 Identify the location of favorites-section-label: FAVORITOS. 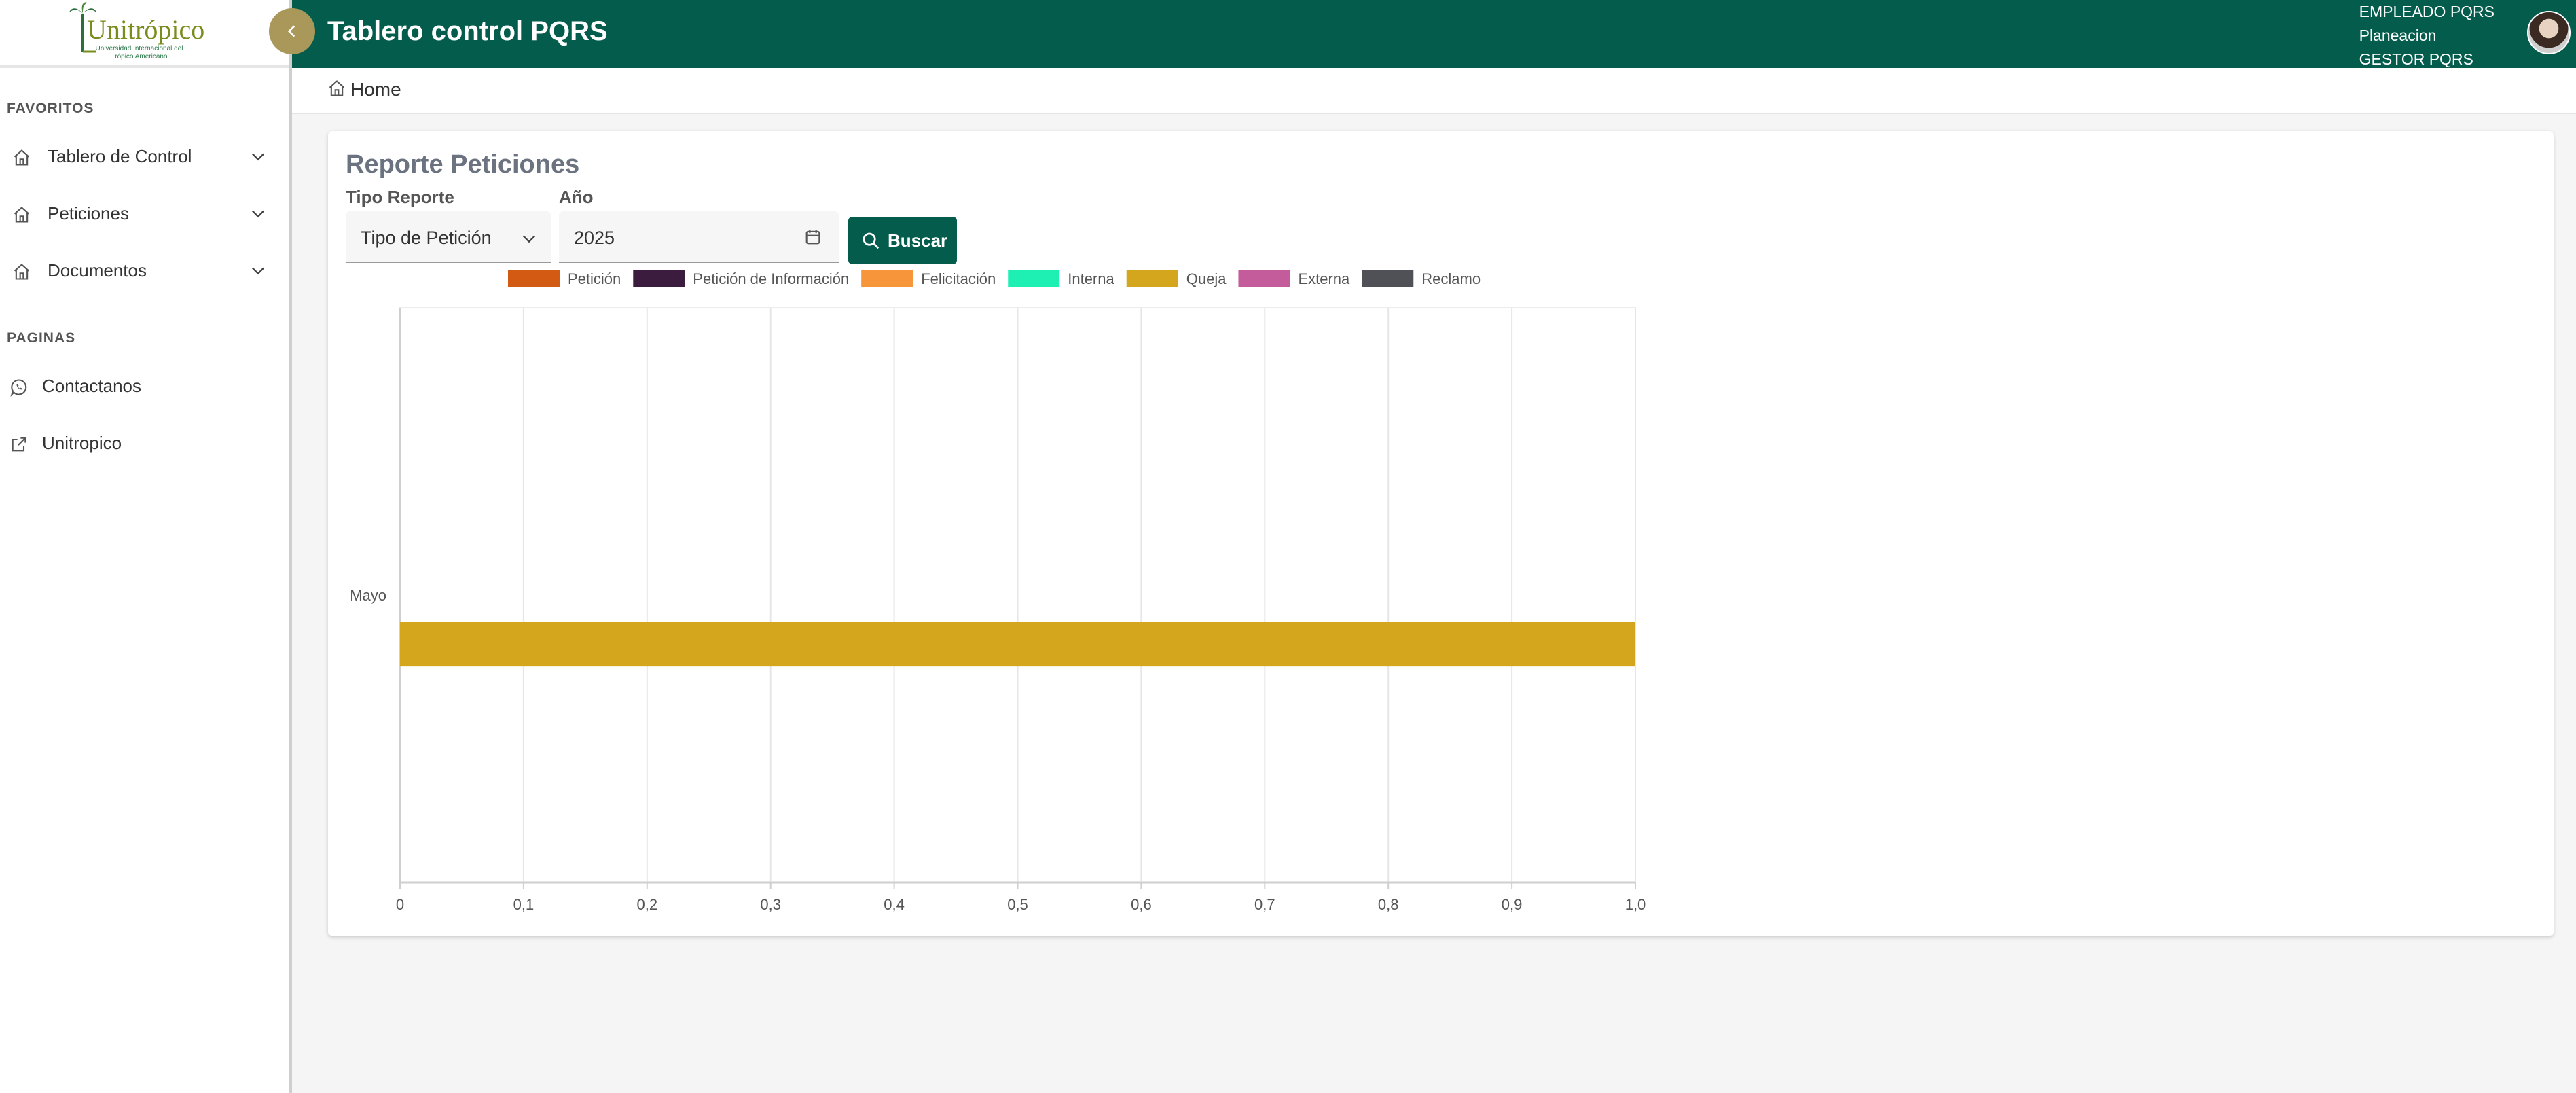
(50, 108).